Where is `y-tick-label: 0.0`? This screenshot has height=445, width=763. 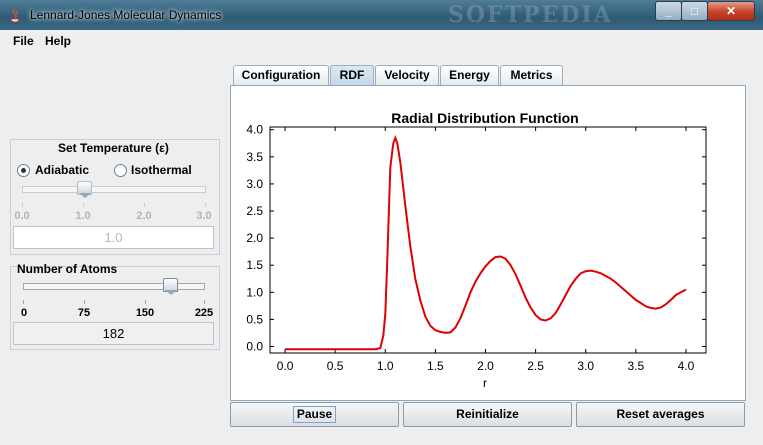
y-tick-label: 0.0 is located at coordinates (254, 346).